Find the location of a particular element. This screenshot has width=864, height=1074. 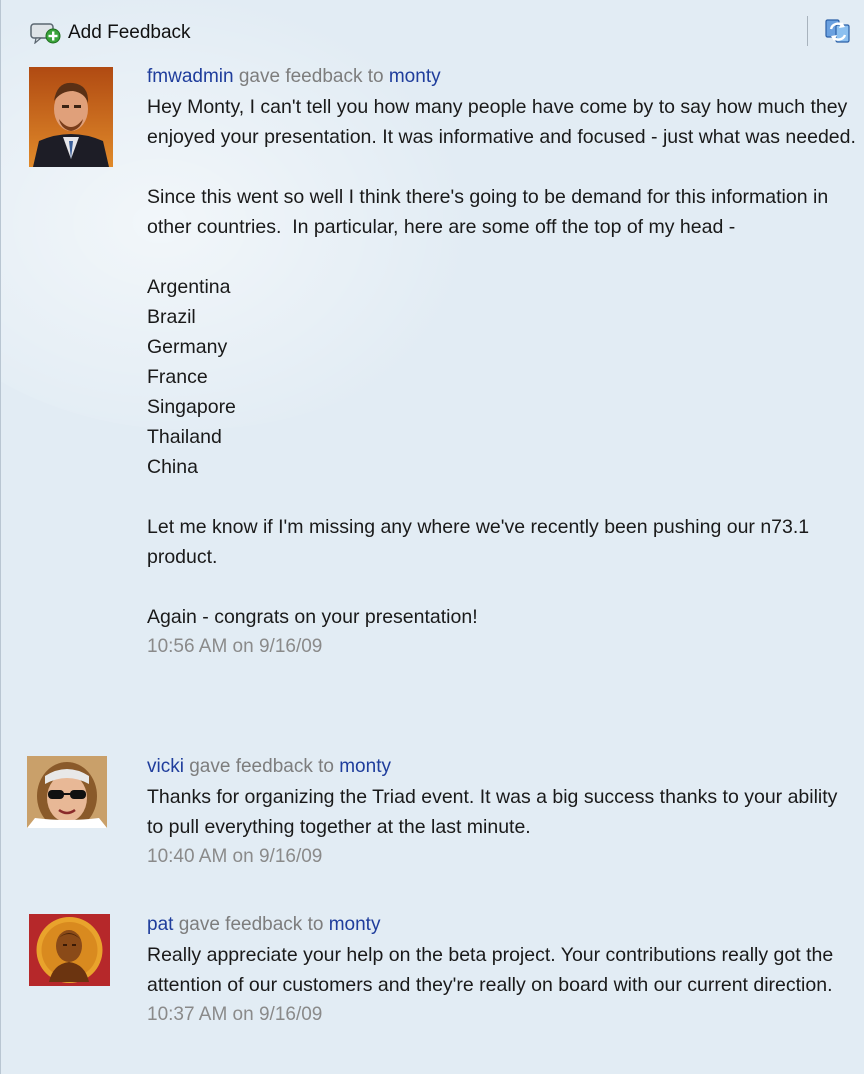

add-feedback-label: Add Feedback is located at coordinates (129, 32).